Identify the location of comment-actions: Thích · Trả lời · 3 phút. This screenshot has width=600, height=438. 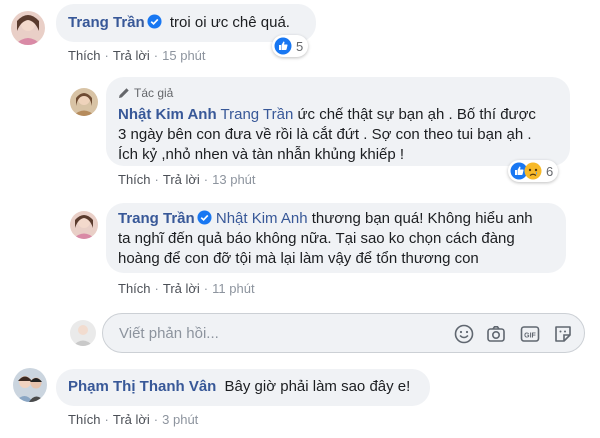
(133, 419).